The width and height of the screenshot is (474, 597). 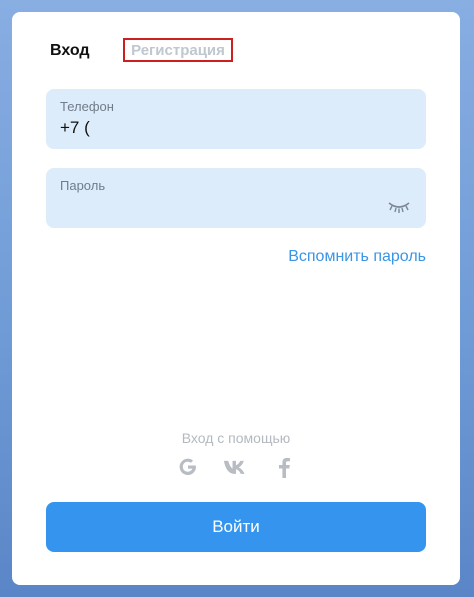 What do you see at coordinates (236, 119) in the screenshot?
I see `phone-field: Телефон +7 (` at bounding box center [236, 119].